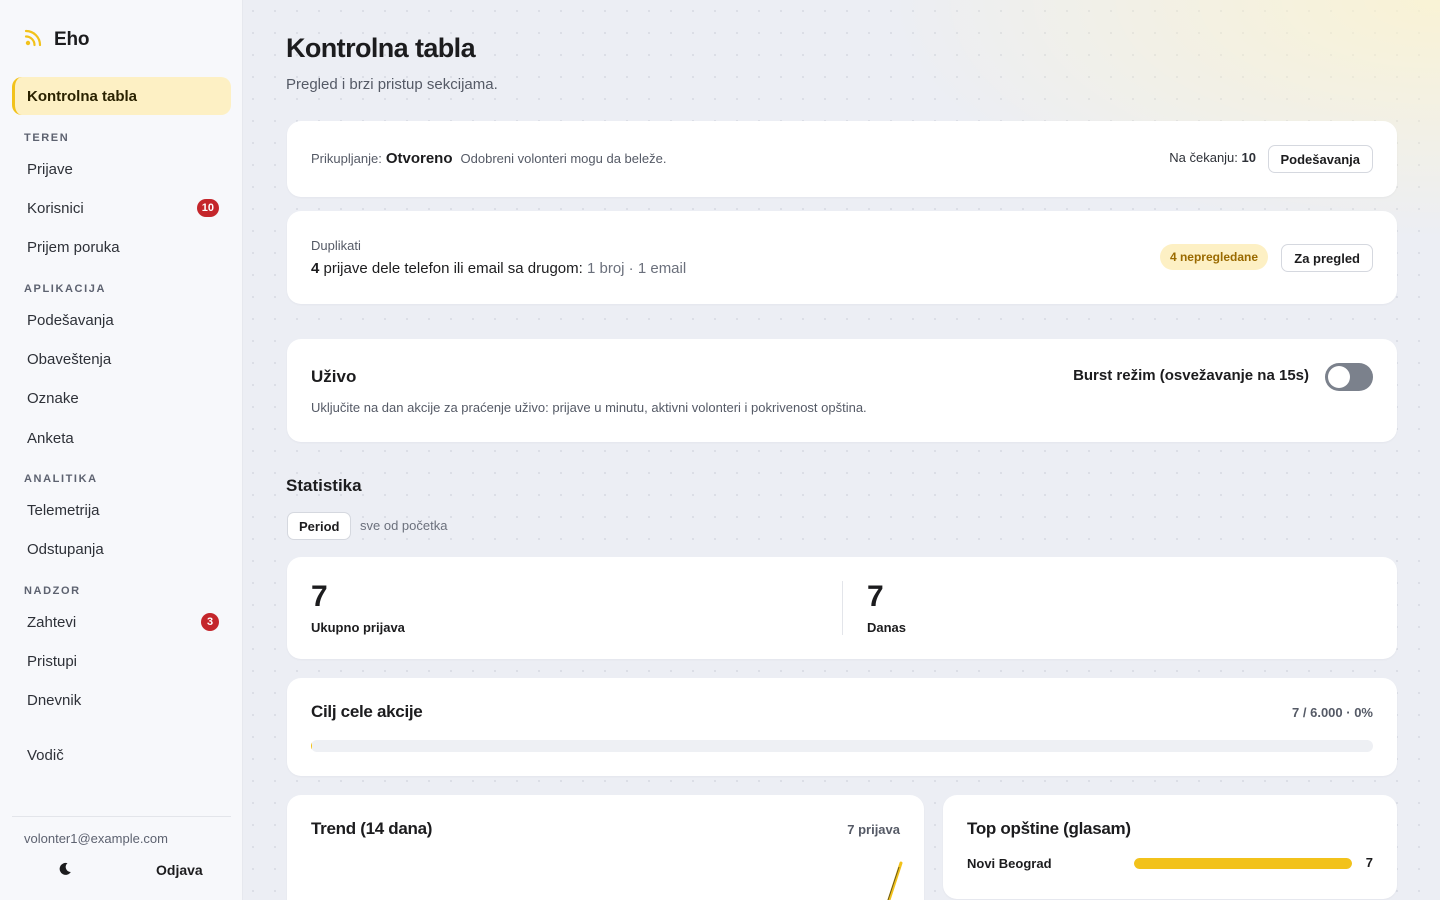 This screenshot has width=1440, height=900. What do you see at coordinates (895, 880) in the screenshot?
I see `trend-line` at bounding box center [895, 880].